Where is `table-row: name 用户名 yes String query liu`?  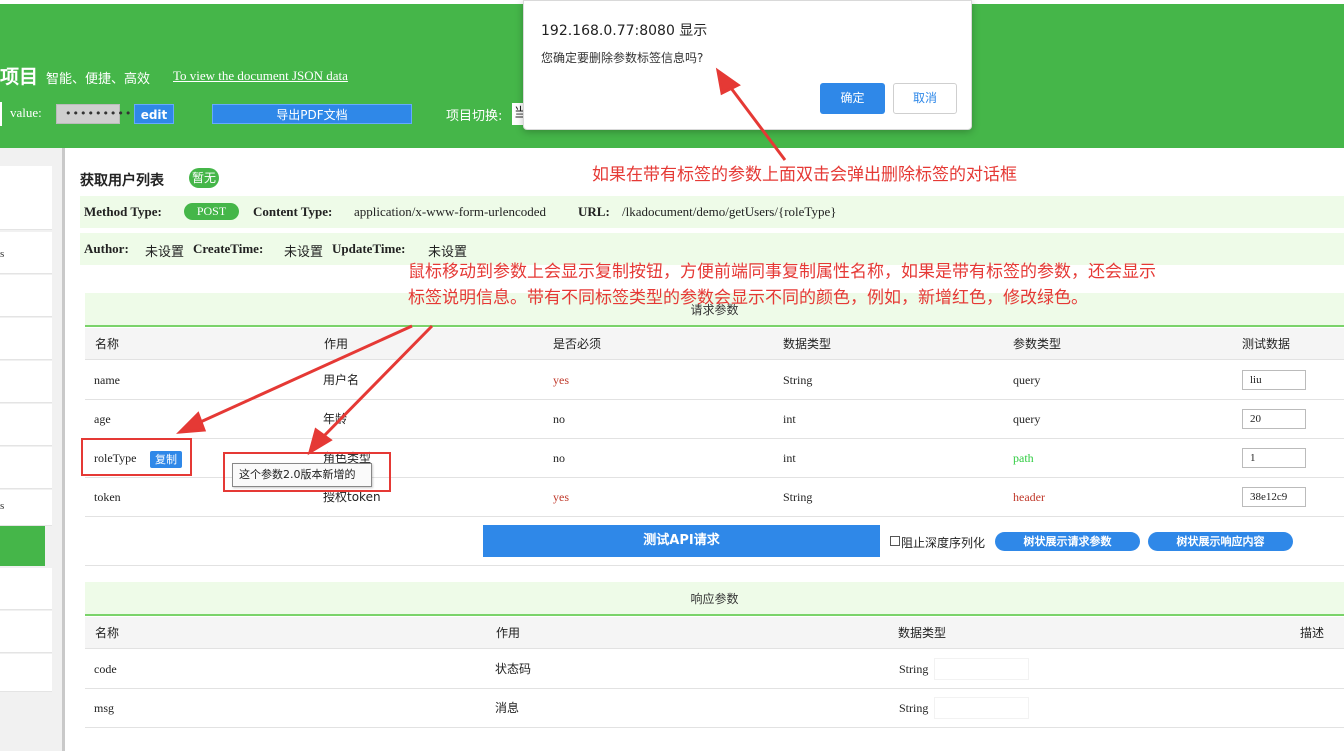 table-row: name 用户名 yes String query liu is located at coordinates (714, 380).